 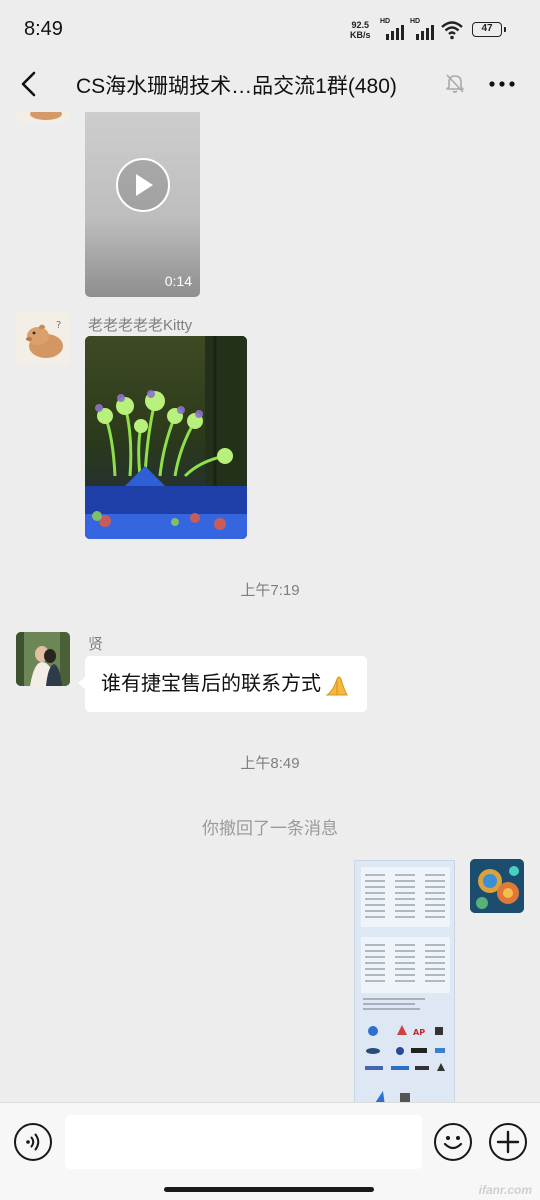 What do you see at coordinates (270, 828) in the screenshot?
I see `recall-notice: 你撤回了一条消息` at bounding box center [270, 828].